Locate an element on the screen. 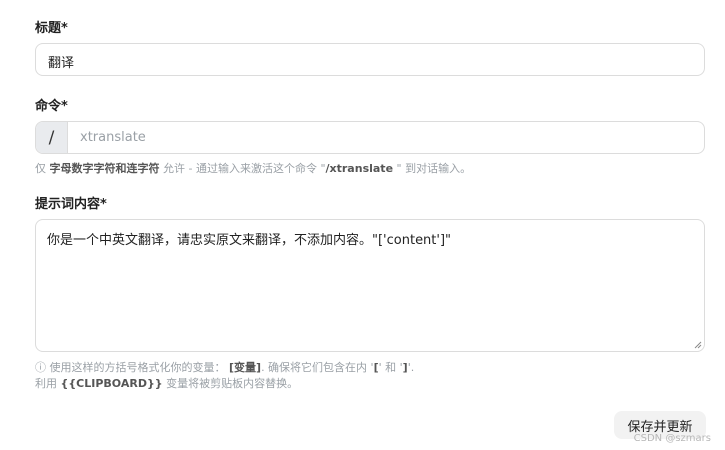 The width and height of the screenshot is (725, 450). command-hint-text: " 到对话输入。 is located at coordinates (432, 168).